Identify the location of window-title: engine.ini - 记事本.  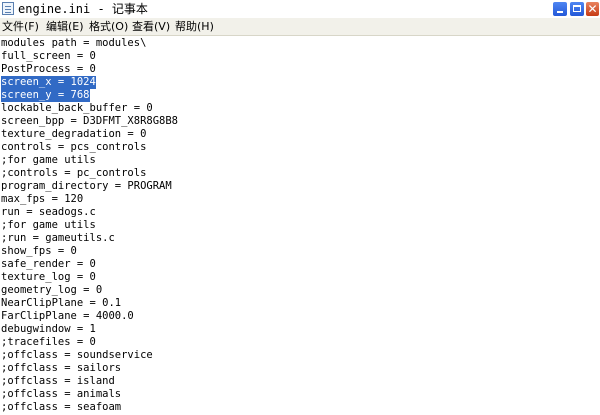
(83, 9).